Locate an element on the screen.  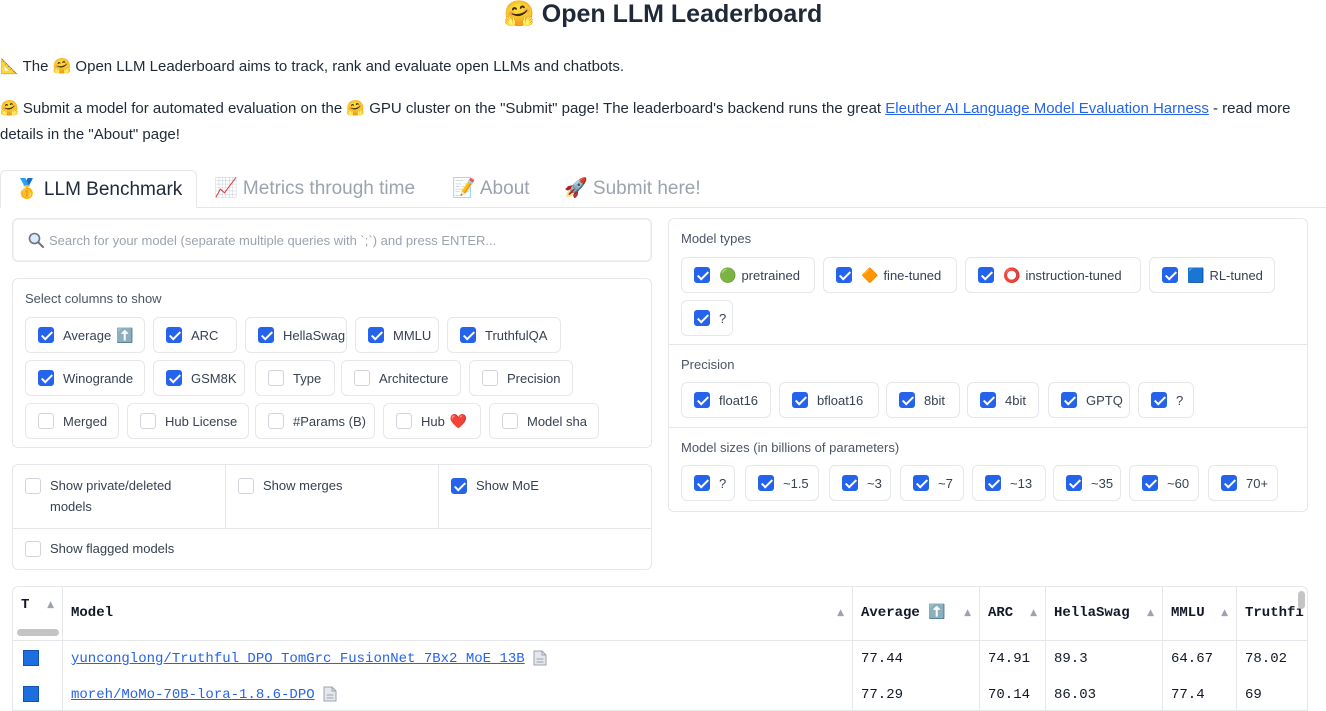
precision-4bit: 4bit is located at coordinates (1003, 400).